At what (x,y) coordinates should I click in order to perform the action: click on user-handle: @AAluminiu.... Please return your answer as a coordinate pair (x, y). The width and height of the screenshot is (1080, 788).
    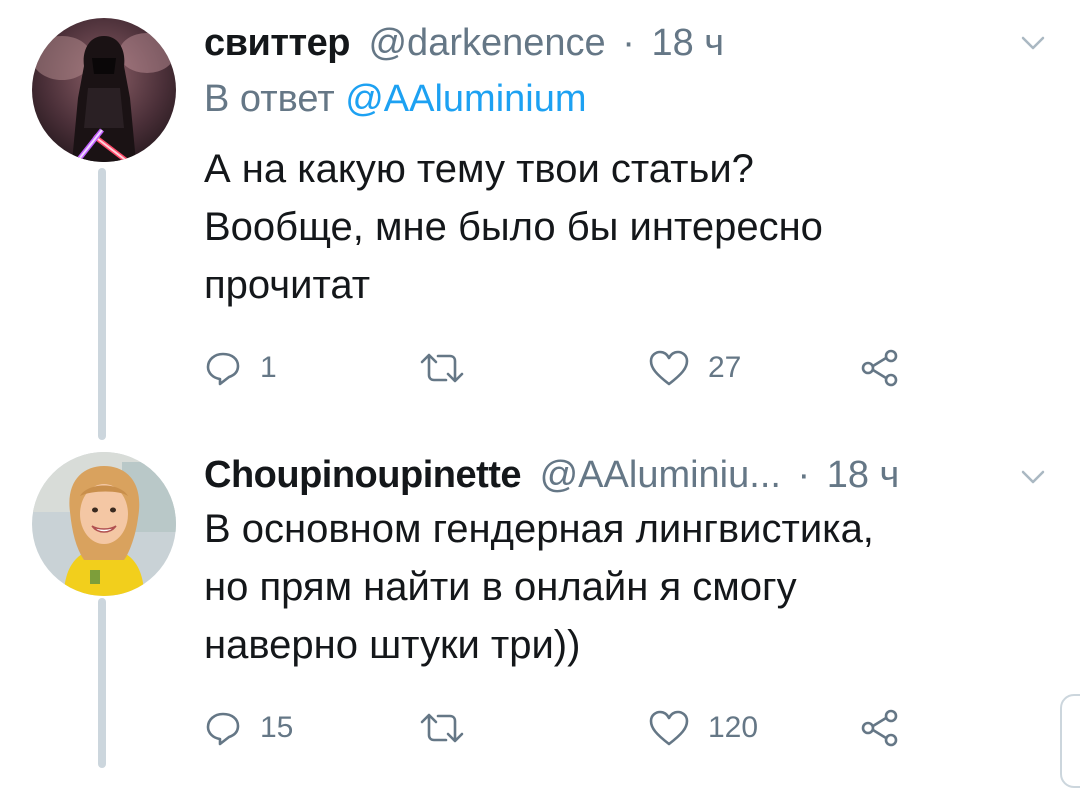
    Looking at the image, I should click on (660, 475).